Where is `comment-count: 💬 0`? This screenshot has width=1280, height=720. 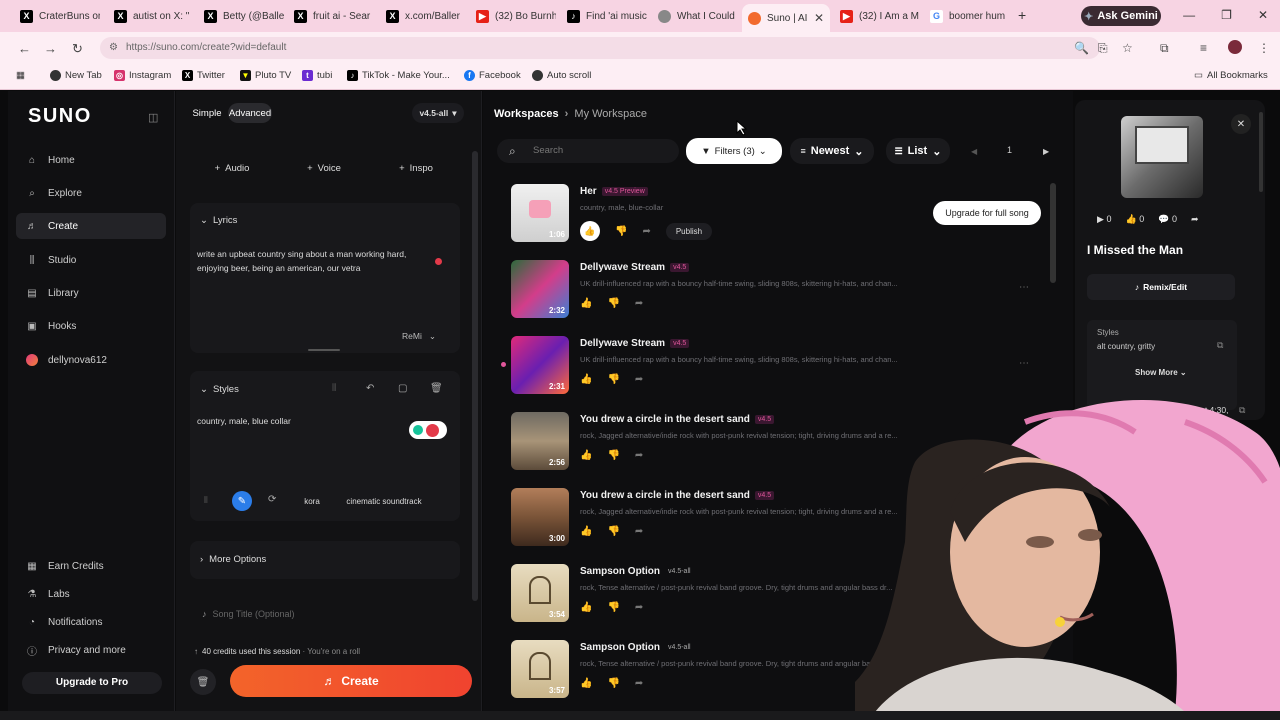
comment-count: 💬 0 is located at coordinates (1167, 219).